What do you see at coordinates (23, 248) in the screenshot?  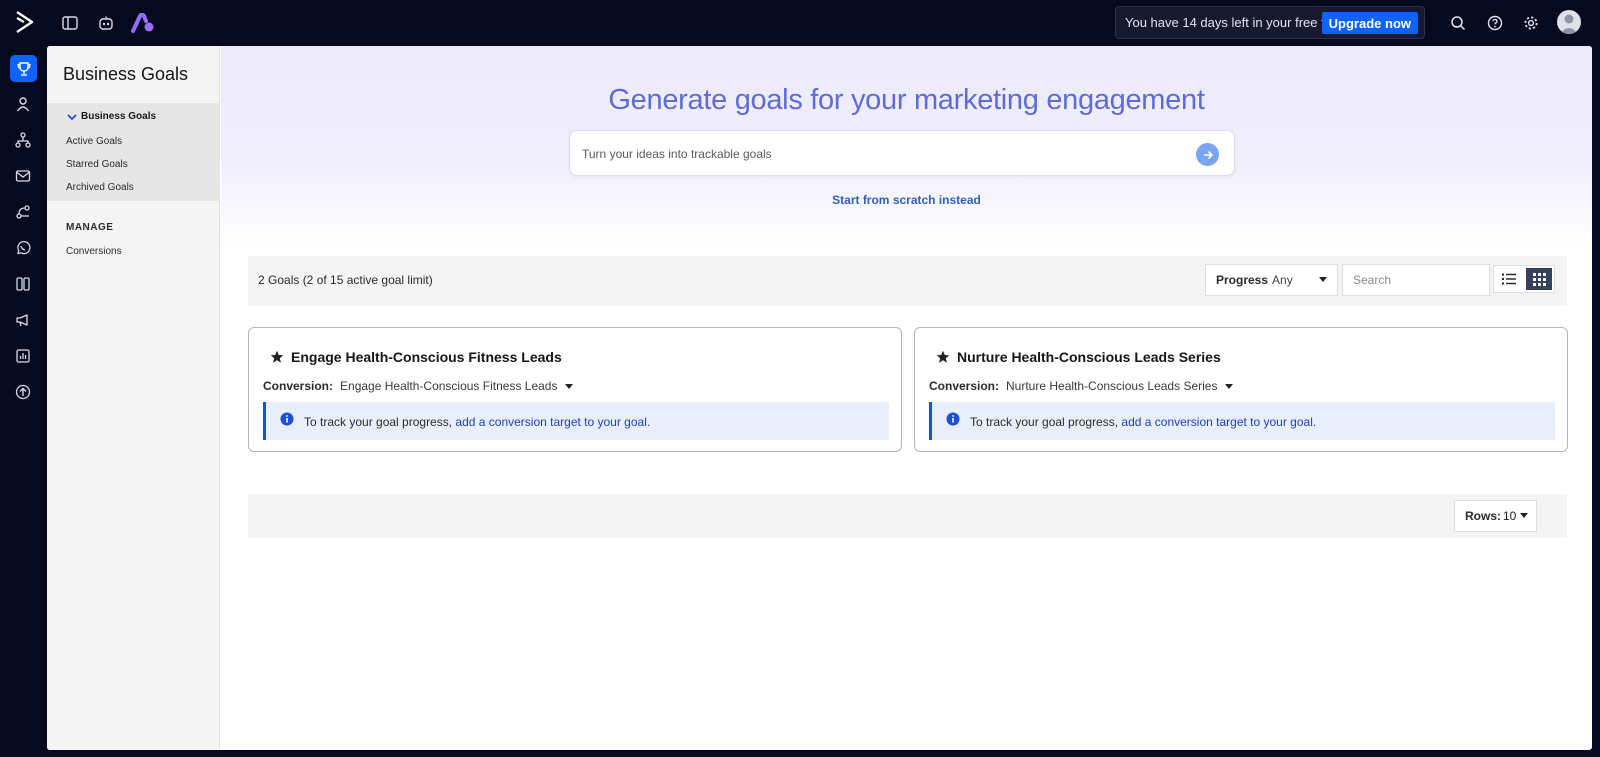 I see `whatsapp-icon` at bounding box center [23, 248].